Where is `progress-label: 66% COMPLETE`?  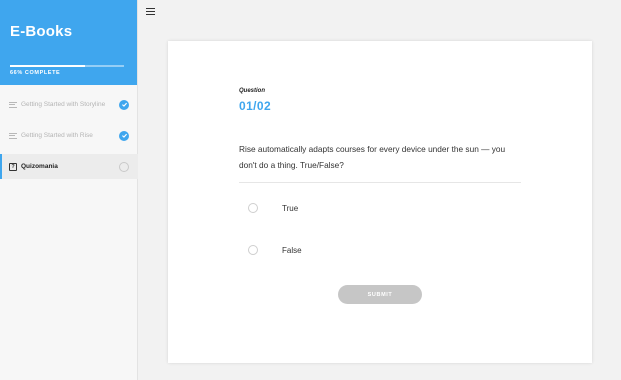
progress-label: 66% COMPLETE is located at coordinates (35, 73).